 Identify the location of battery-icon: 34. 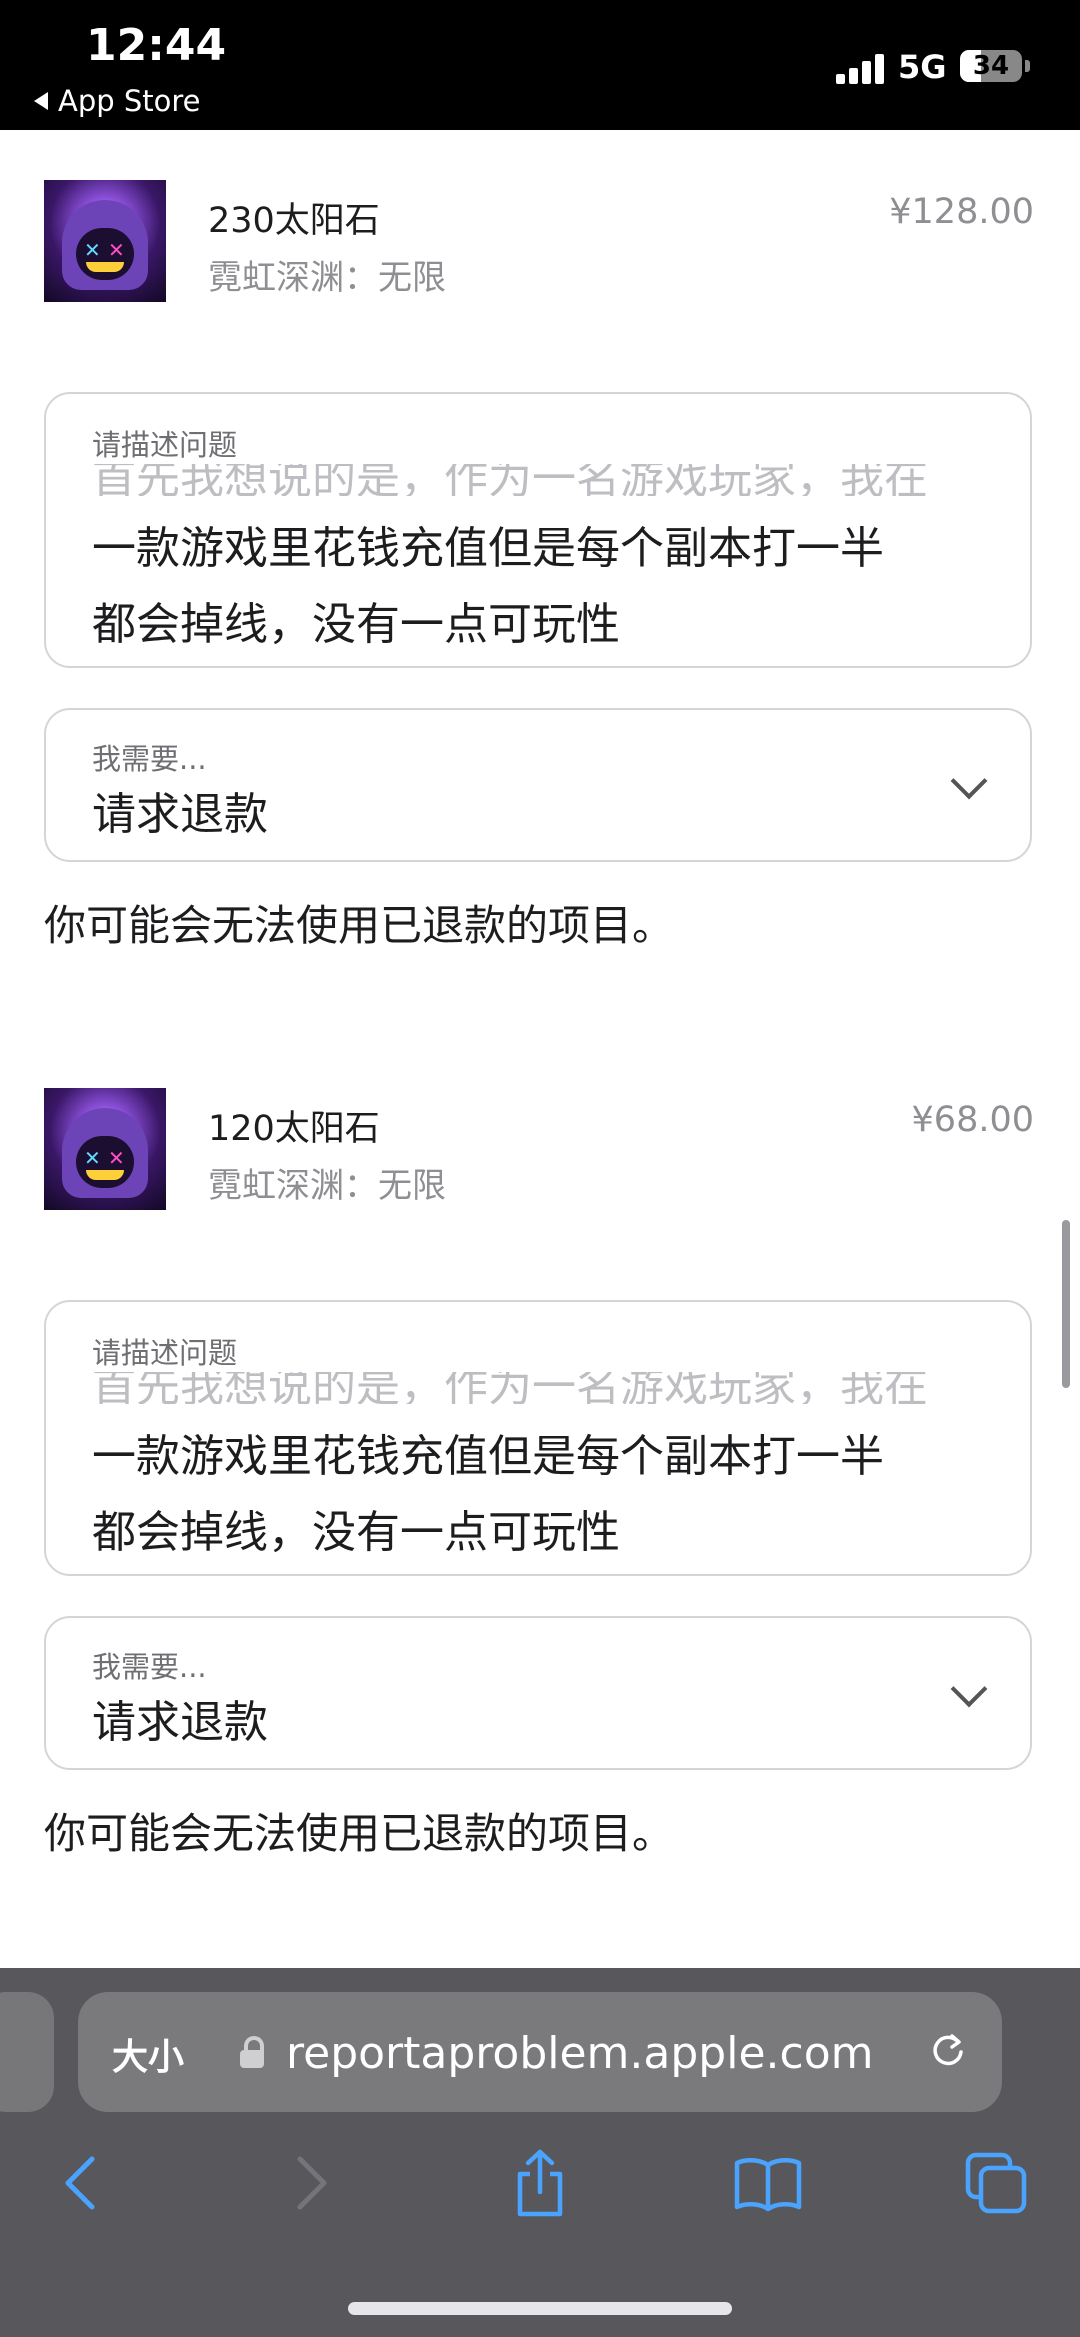
(991, 66).